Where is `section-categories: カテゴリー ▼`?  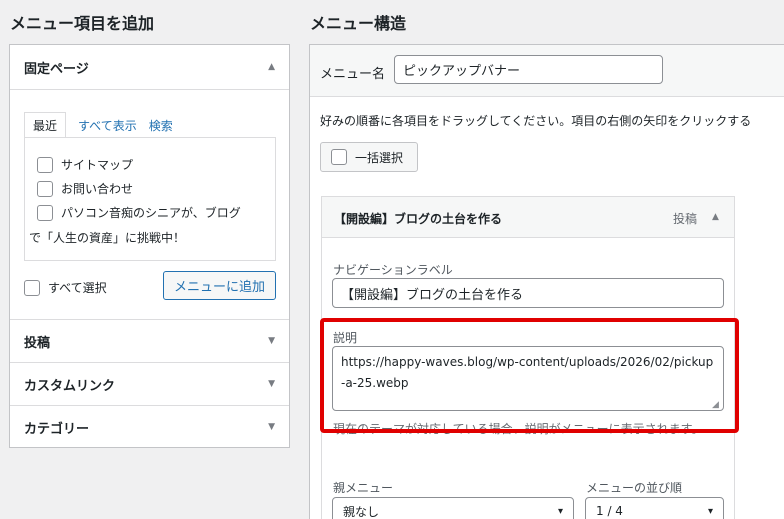 section-categories: カテゴリー ▼ is located at coordinates (149, 427).